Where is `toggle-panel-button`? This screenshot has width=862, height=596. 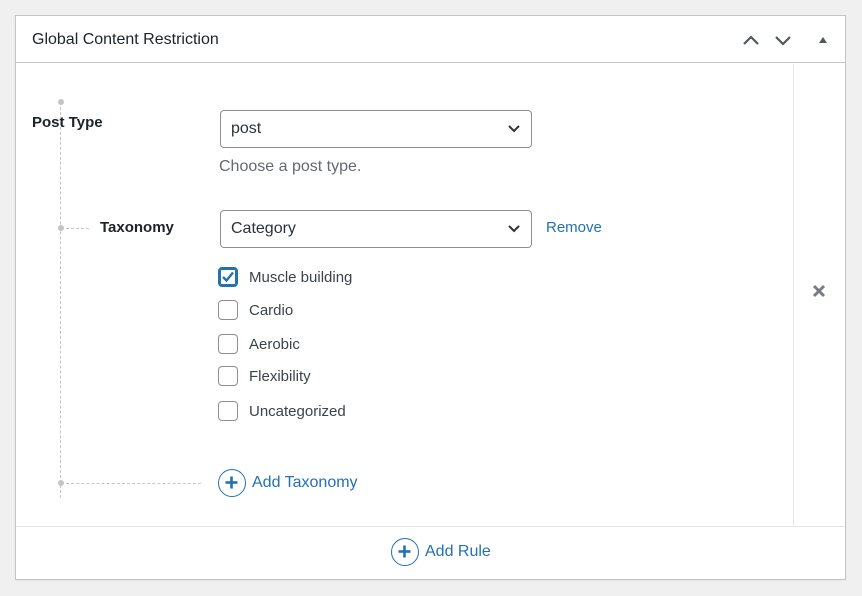 toggle-panel-button is located at coordinates (823, 40).